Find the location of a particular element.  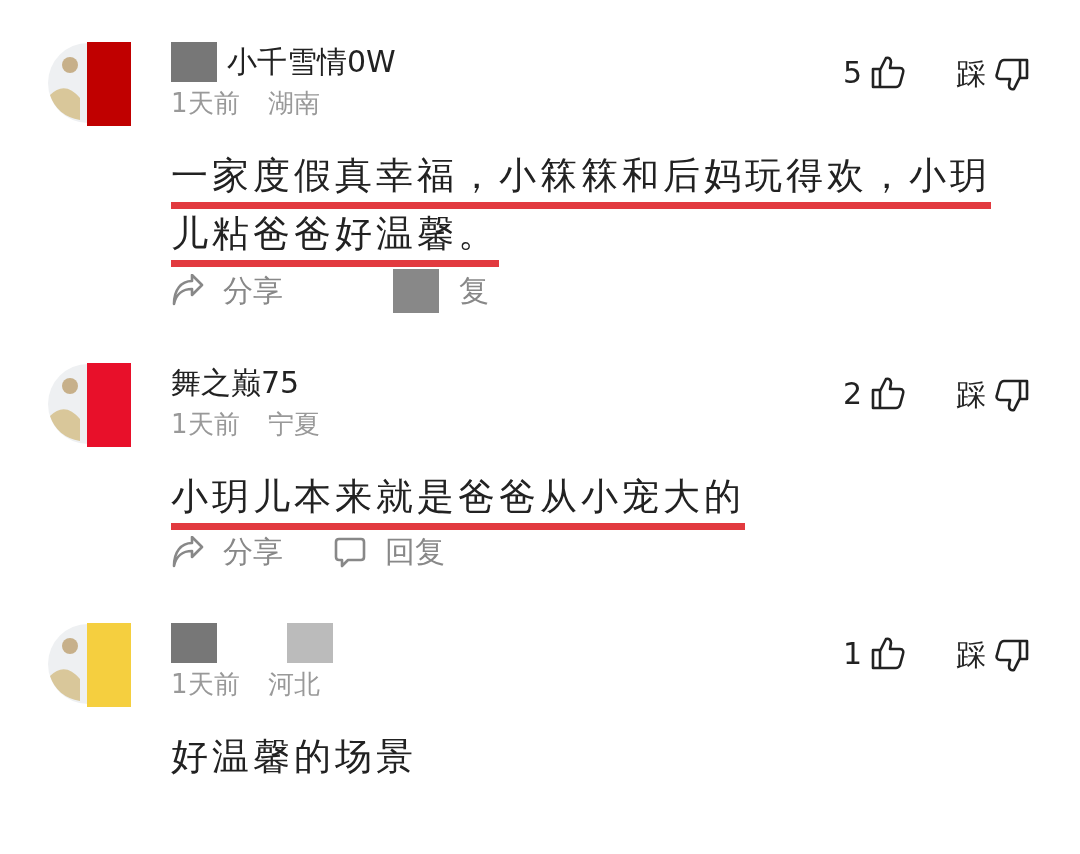

reply-button: 回复 is located at coordinates (389, 552).